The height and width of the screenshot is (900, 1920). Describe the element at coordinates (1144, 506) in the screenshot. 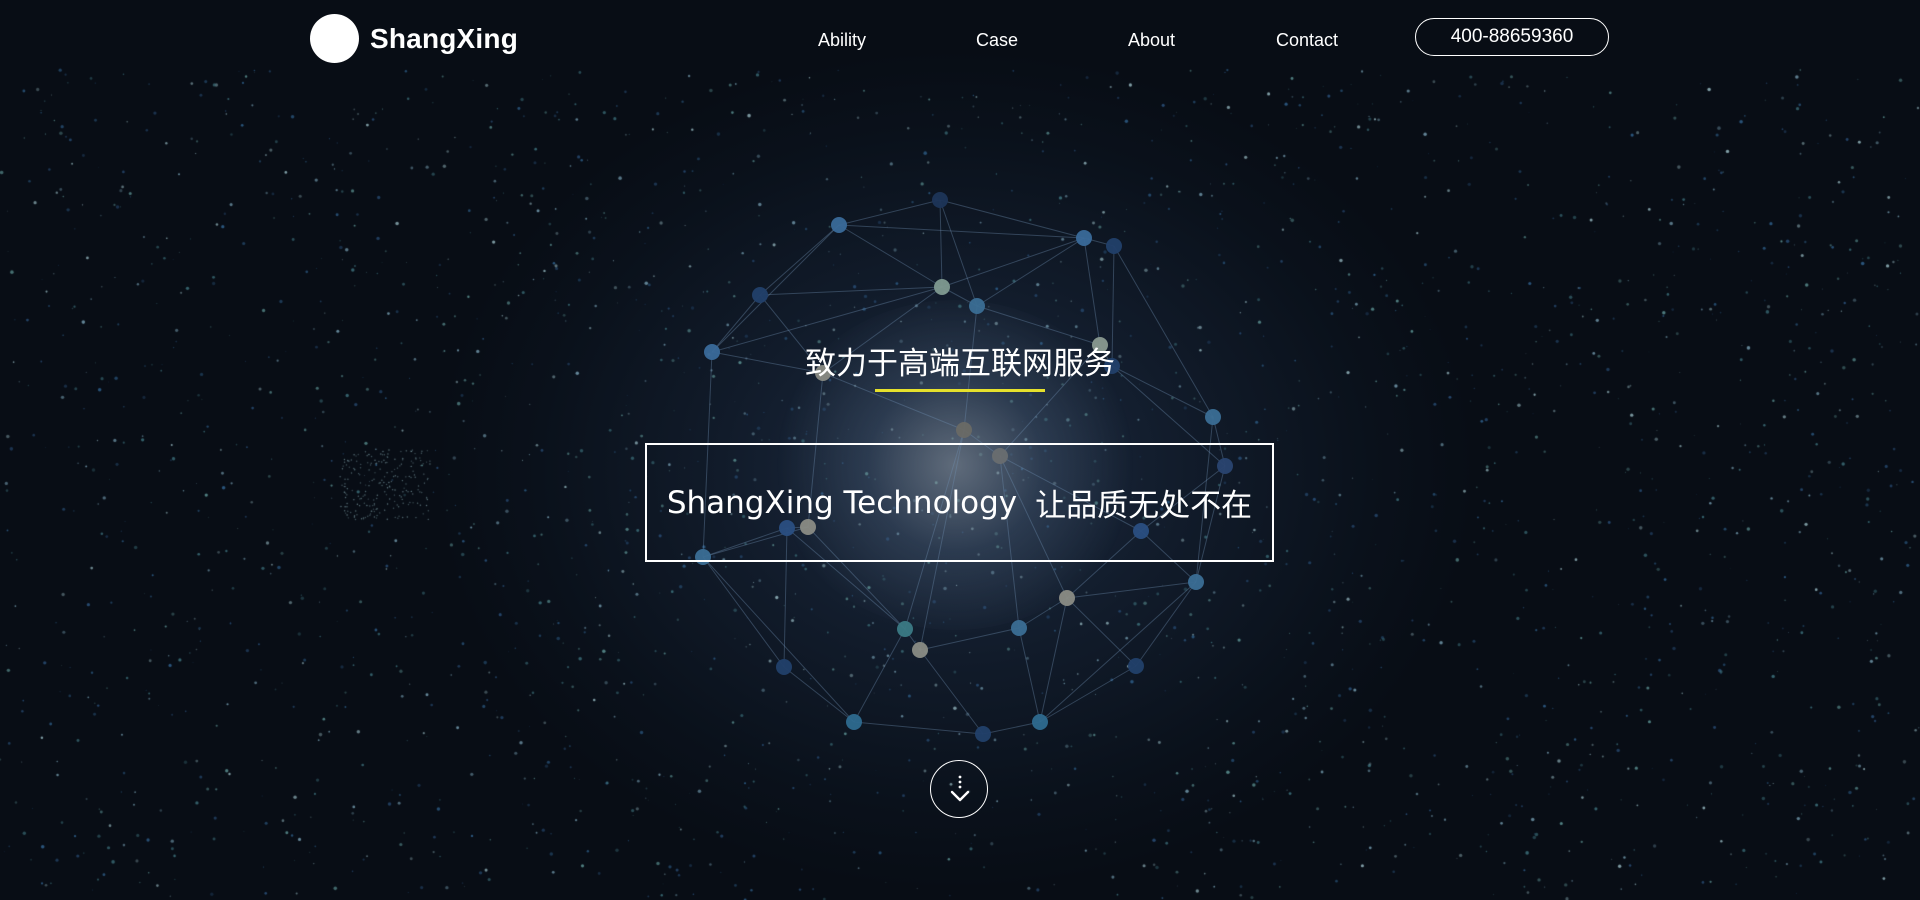

I see `slogan-chinese: 让品质无处不在` at that location.